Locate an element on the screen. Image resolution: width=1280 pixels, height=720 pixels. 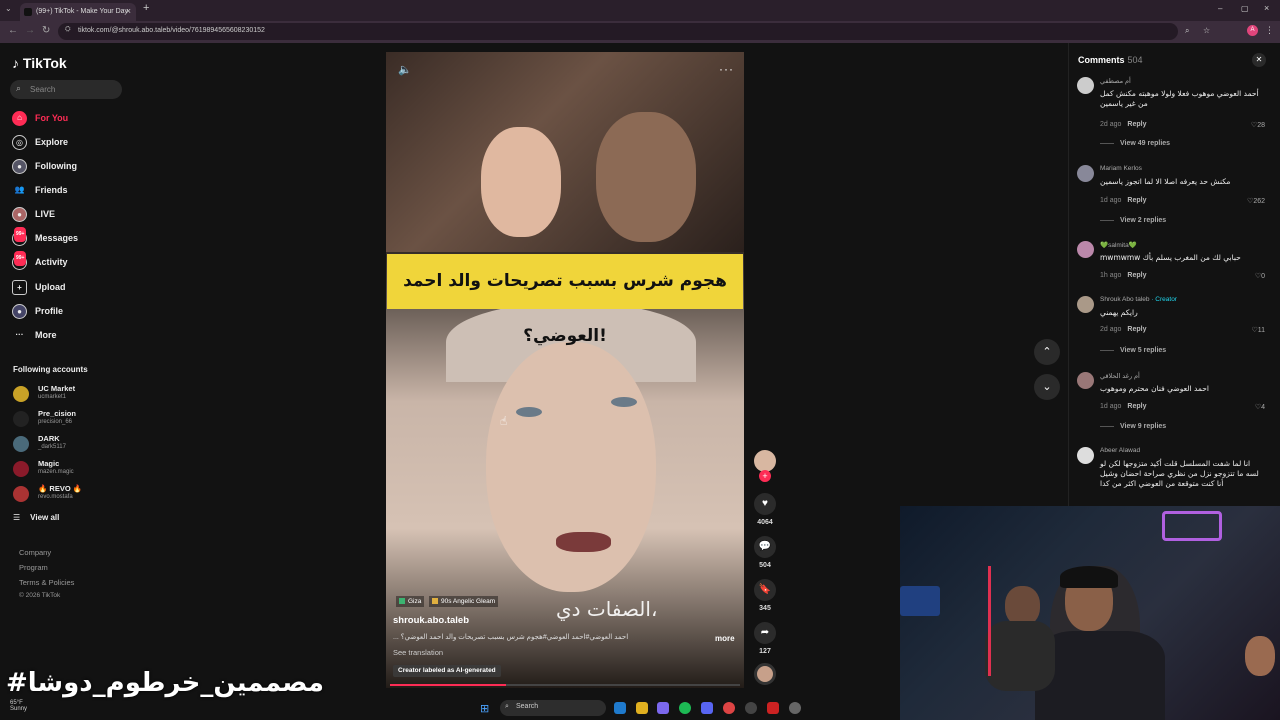
view-replies-button: View 2 replies is located at coordinates (1133, 220).